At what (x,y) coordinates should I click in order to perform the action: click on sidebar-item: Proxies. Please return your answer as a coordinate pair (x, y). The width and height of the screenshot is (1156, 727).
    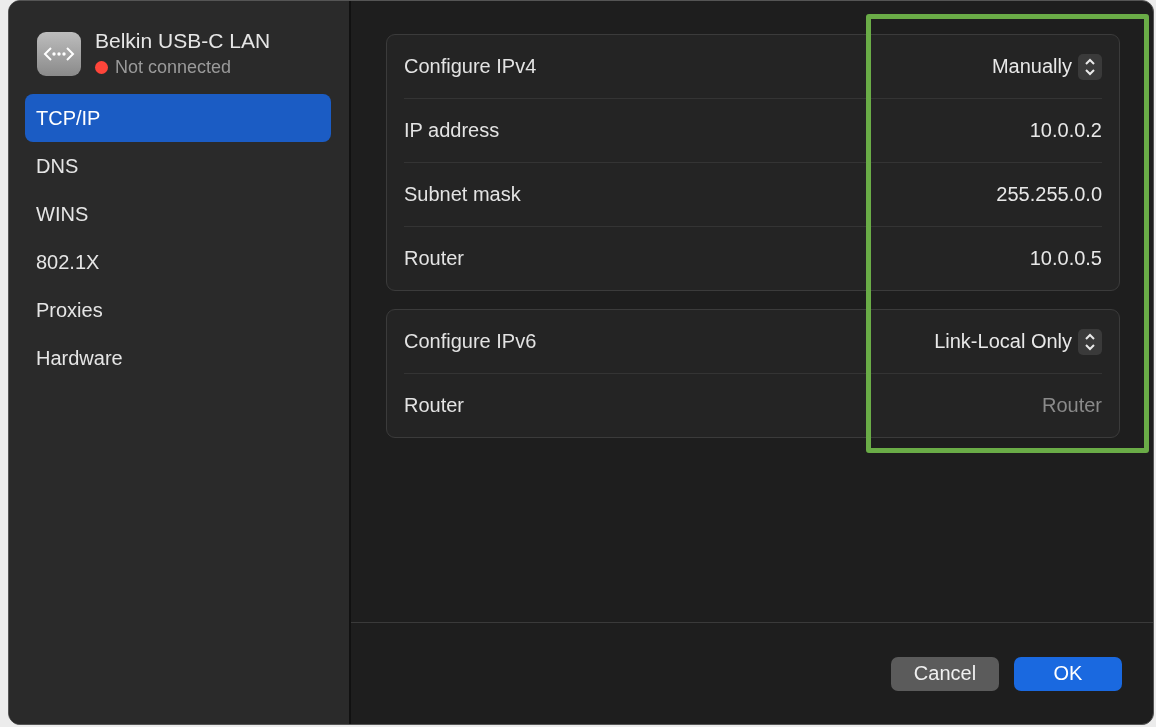
    Looking at the image, I should click on (178, 310).